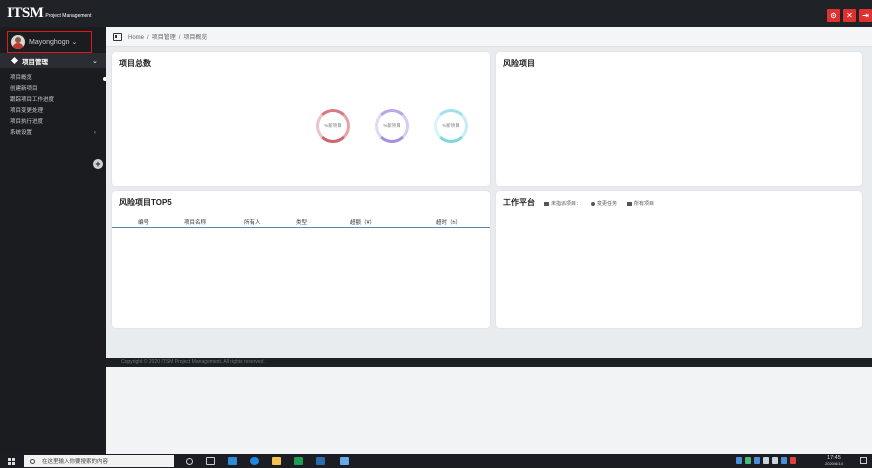  I want to click on excel-icon, so click(298, 461).